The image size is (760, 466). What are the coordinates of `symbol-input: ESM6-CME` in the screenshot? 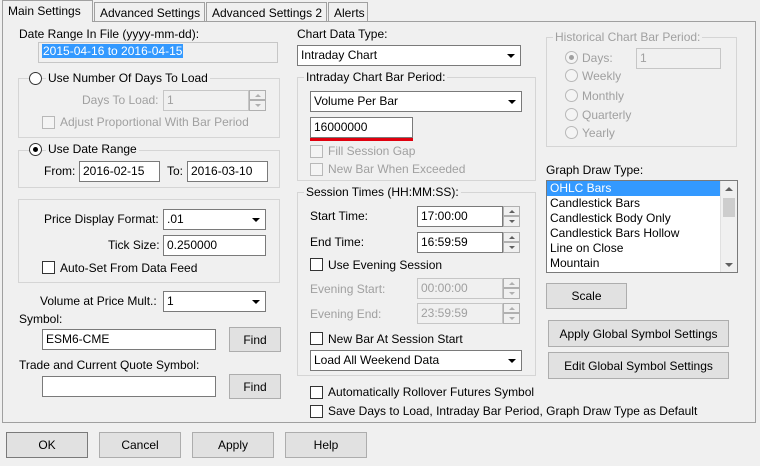 It's located at (129, 339).